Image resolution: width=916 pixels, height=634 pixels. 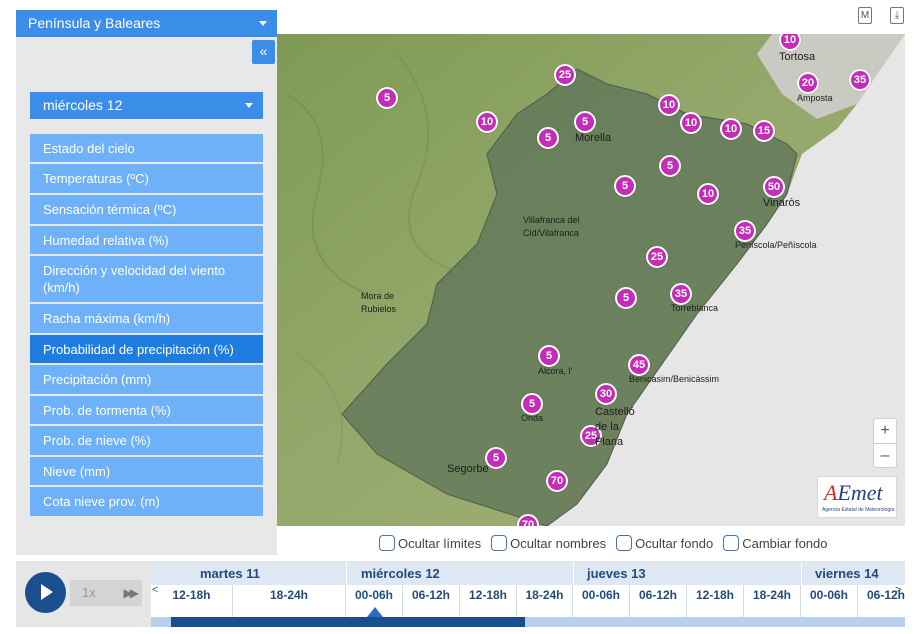 I want to click on play-button, so click(x=45, y=592).